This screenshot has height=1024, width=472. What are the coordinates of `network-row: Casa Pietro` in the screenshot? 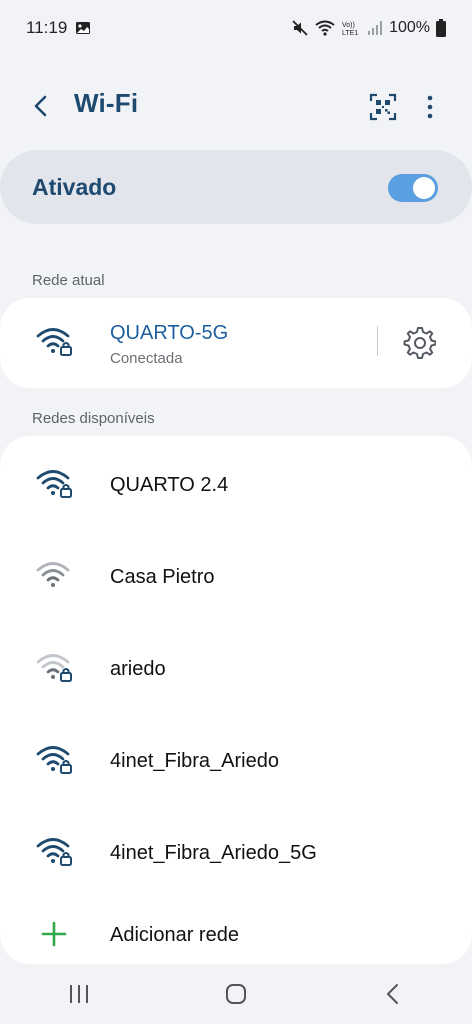 It's located at (236, 576).